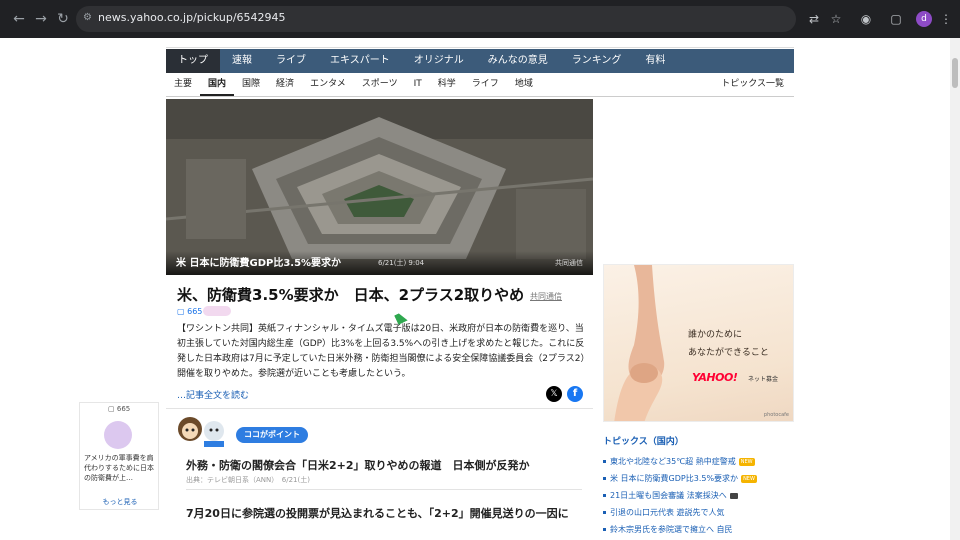  I want to click on page-scrollbar, so click(955, 289).